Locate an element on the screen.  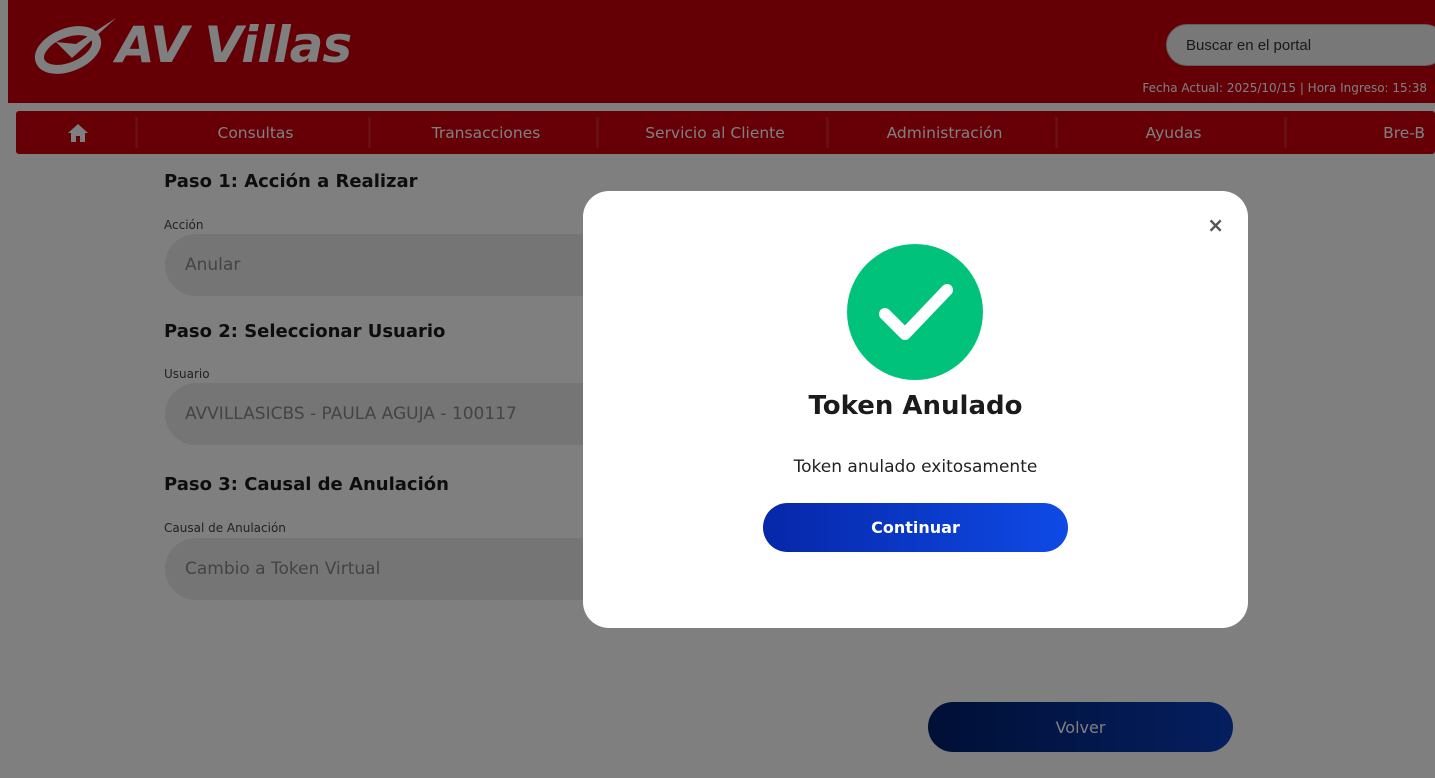
check-circle-icon is located at coordinates (915, 312).